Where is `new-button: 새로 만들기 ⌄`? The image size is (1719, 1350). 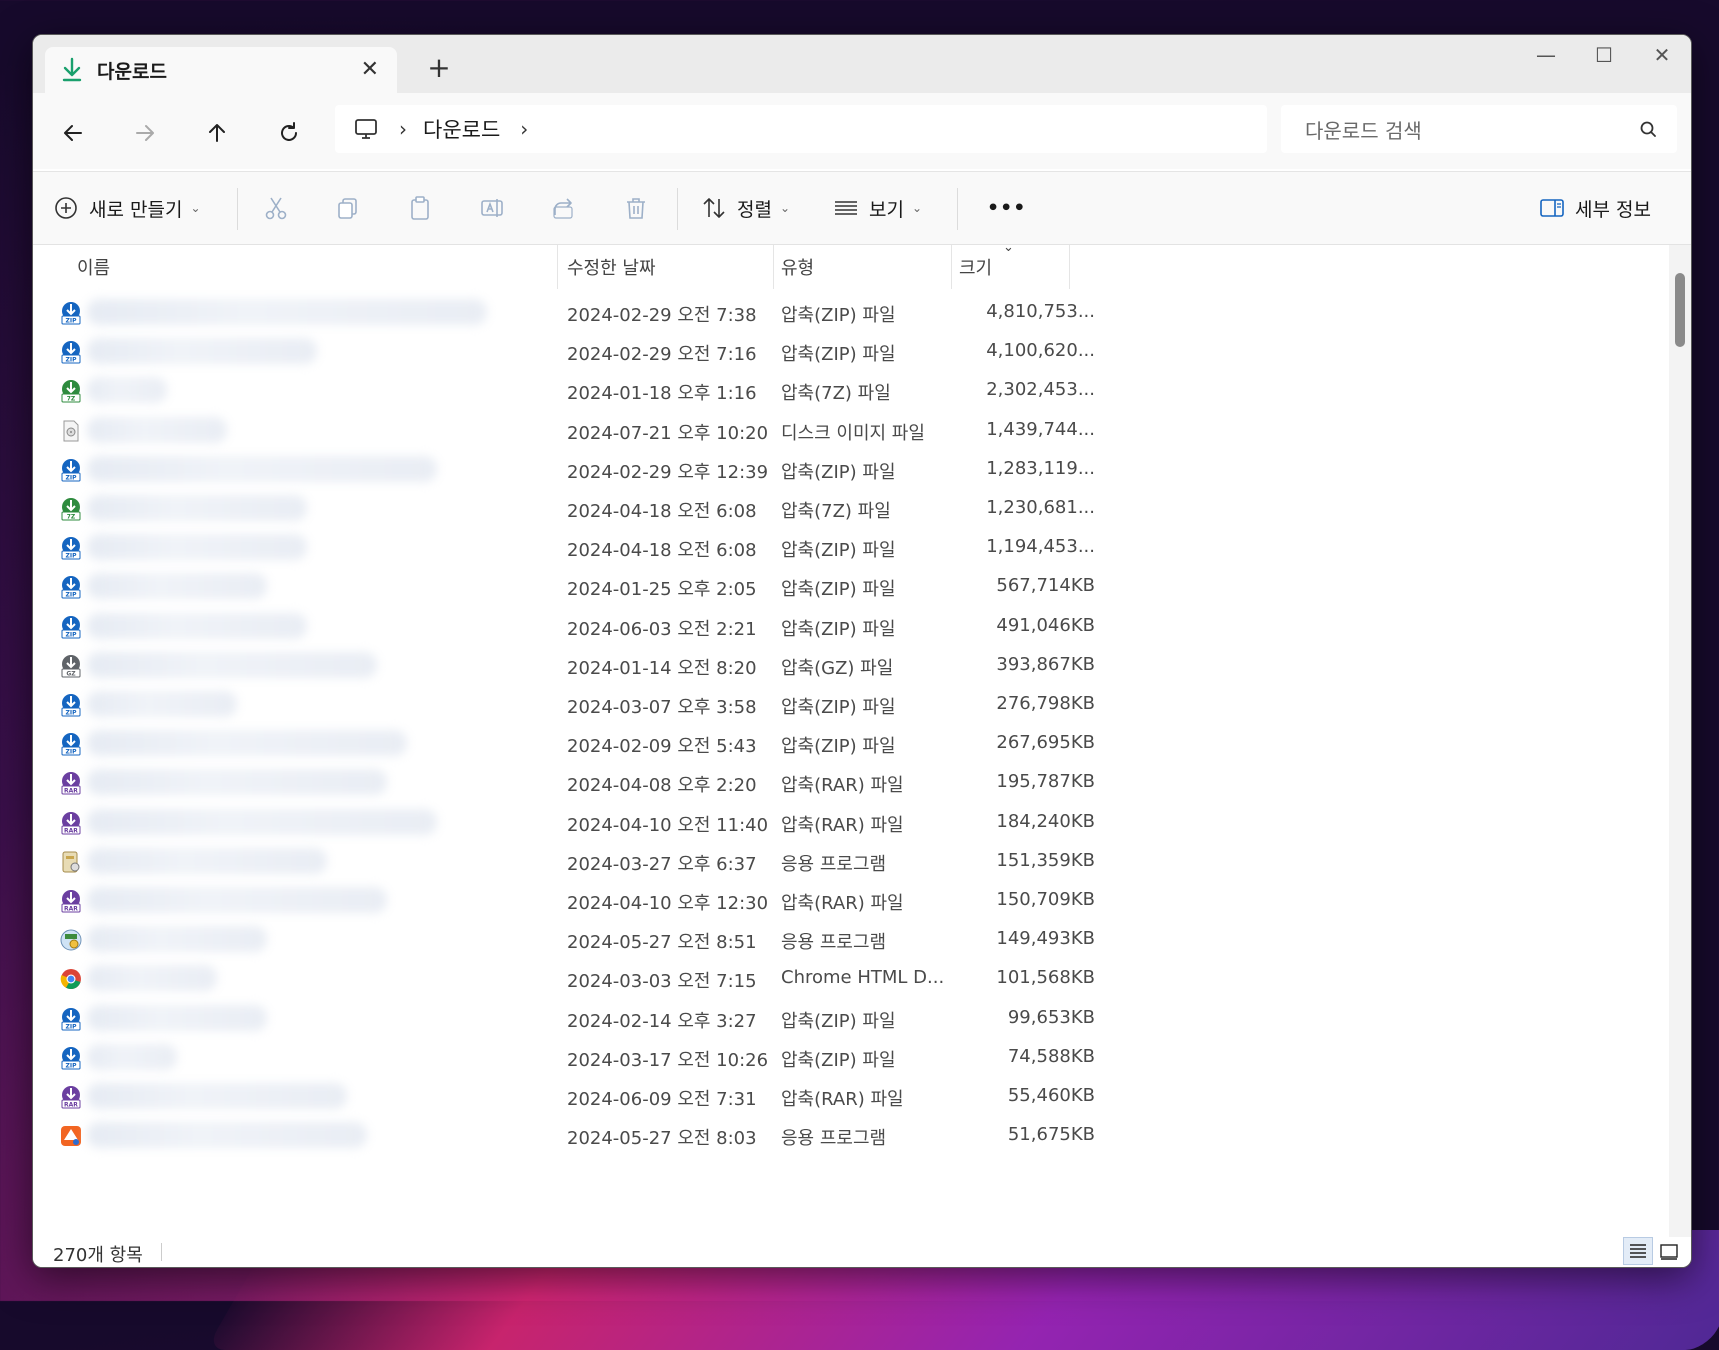
new-button: 새로 만들기 ⌄ is located at coordinates (127, 208).